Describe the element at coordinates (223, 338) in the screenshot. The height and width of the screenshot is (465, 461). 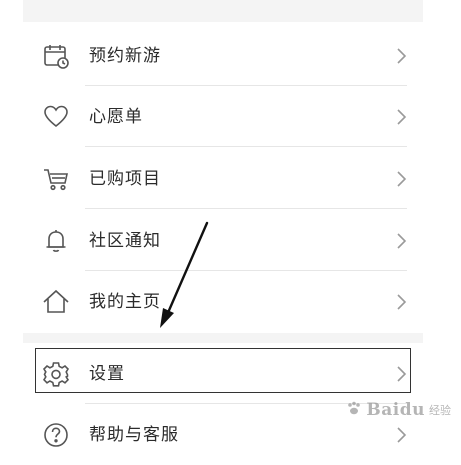
I see `section-separator` at that location.